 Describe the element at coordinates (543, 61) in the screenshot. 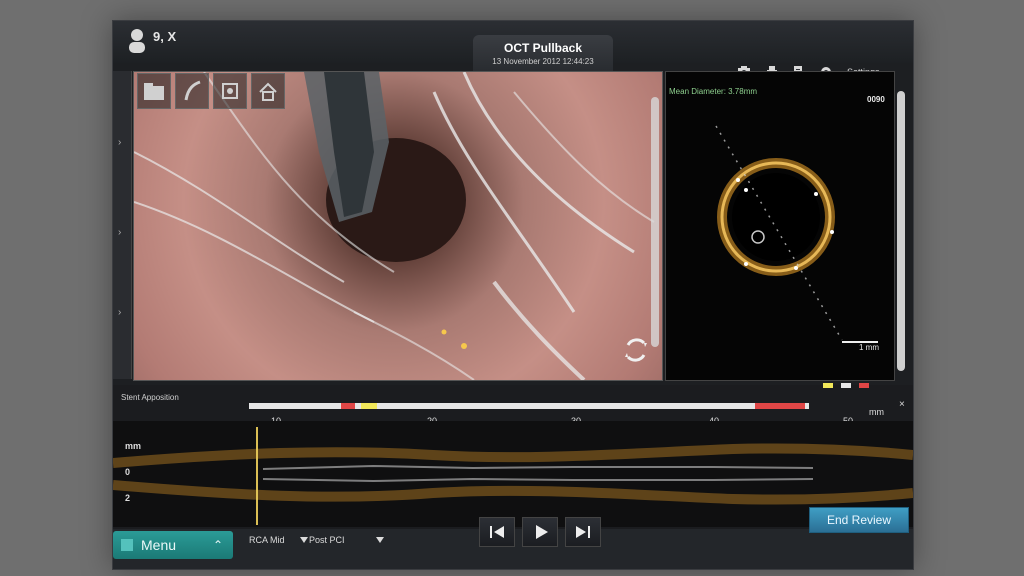

I see `header-datetime: 13 November 2012 12:44:23` at that location.